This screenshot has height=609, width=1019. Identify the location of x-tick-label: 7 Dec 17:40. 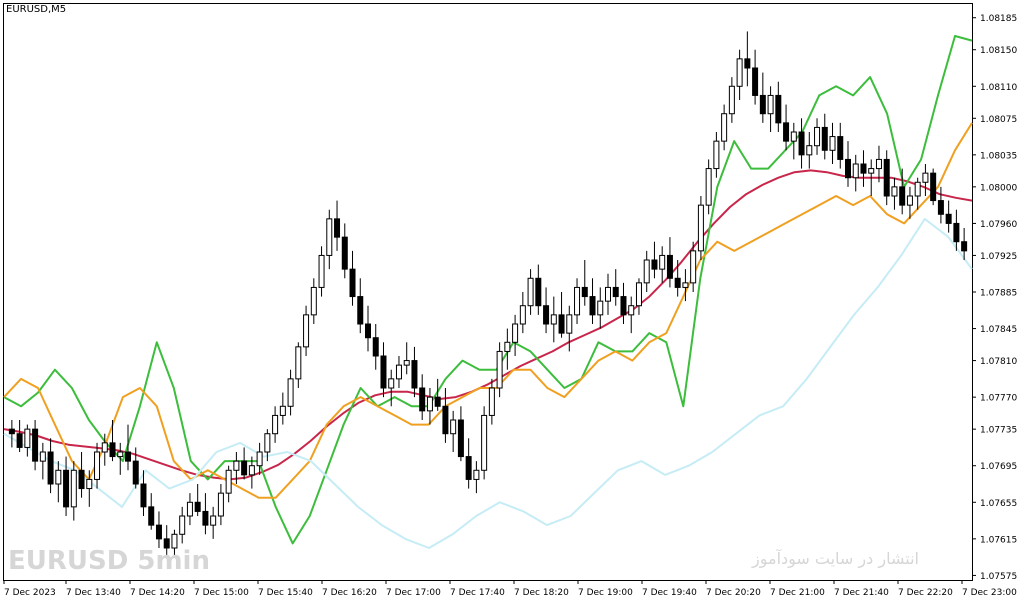
(477, 593).